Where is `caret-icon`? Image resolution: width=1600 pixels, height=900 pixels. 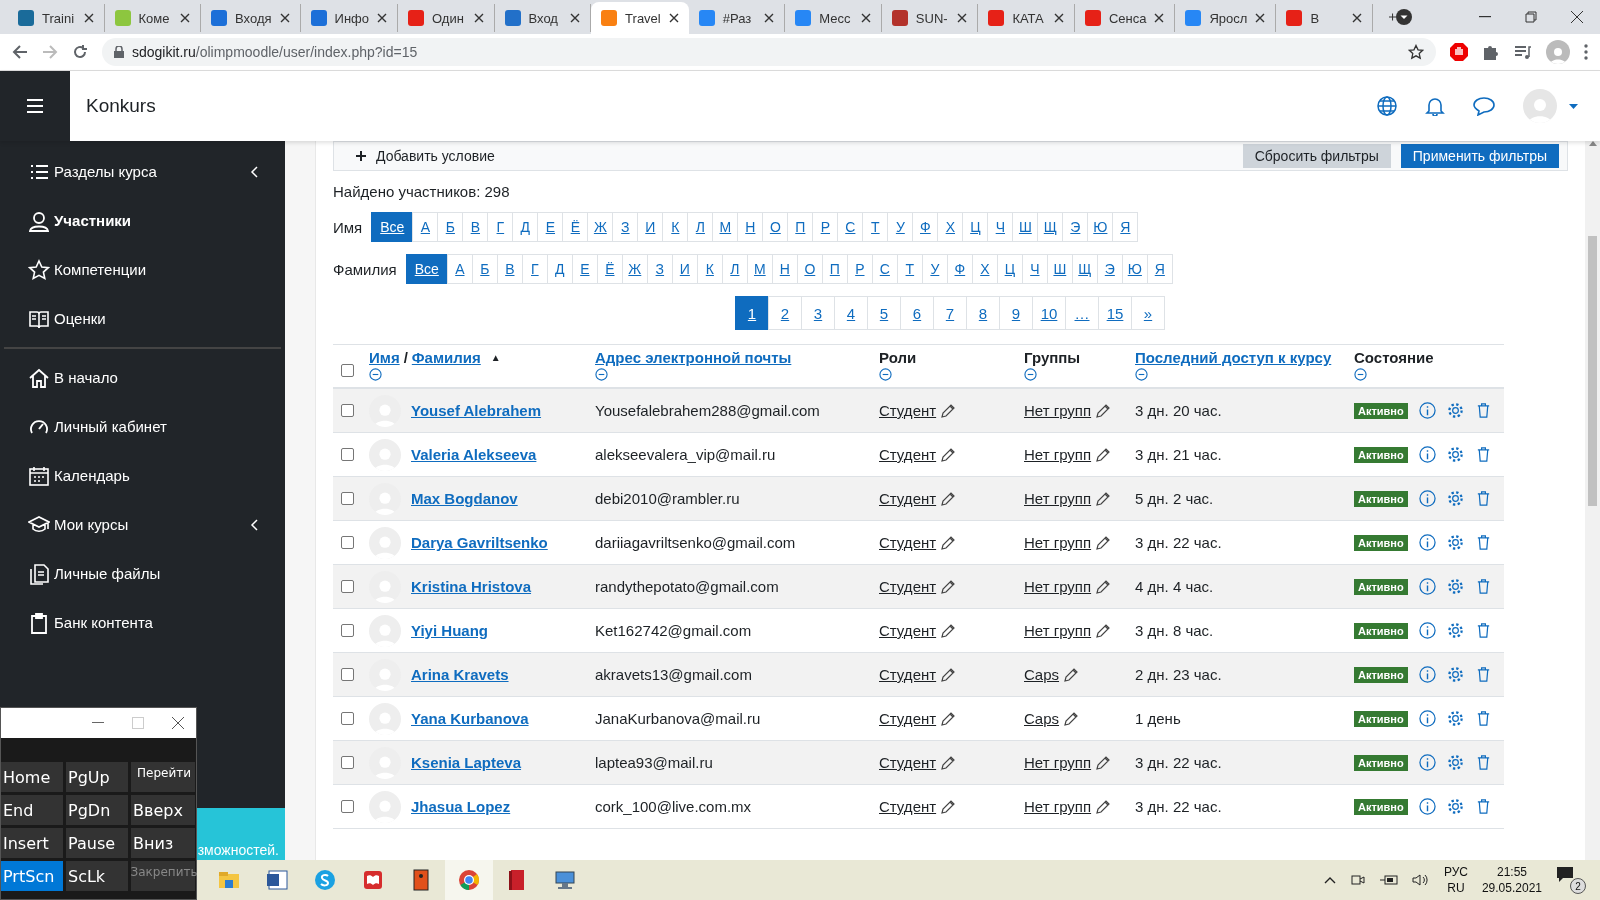
caret-icon is located at coordinates (1573, 106).